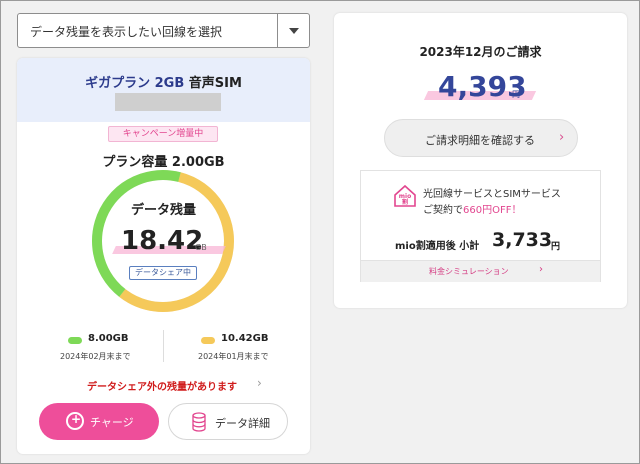 The image size is (640, 464). What do you see at coordinates (76, 419) in the screenshot?
I see `plus-icon: +` at bounding box center [76, 419].